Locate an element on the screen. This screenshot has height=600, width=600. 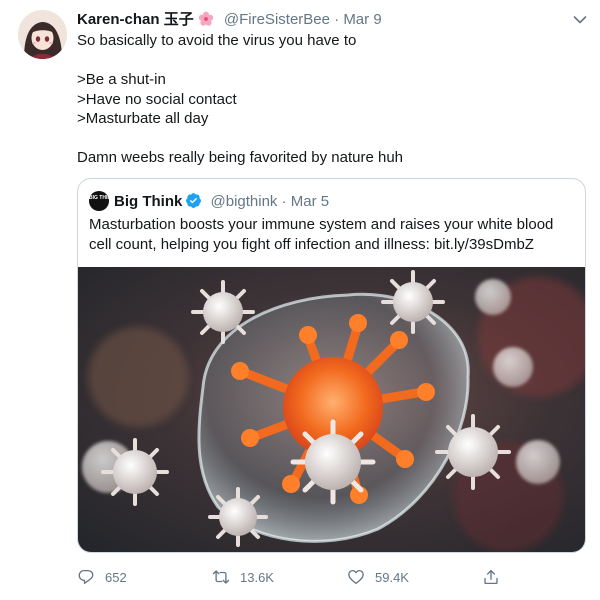
author-display-name: Karen-chan 玉子 is located at coordinates (135, 19).